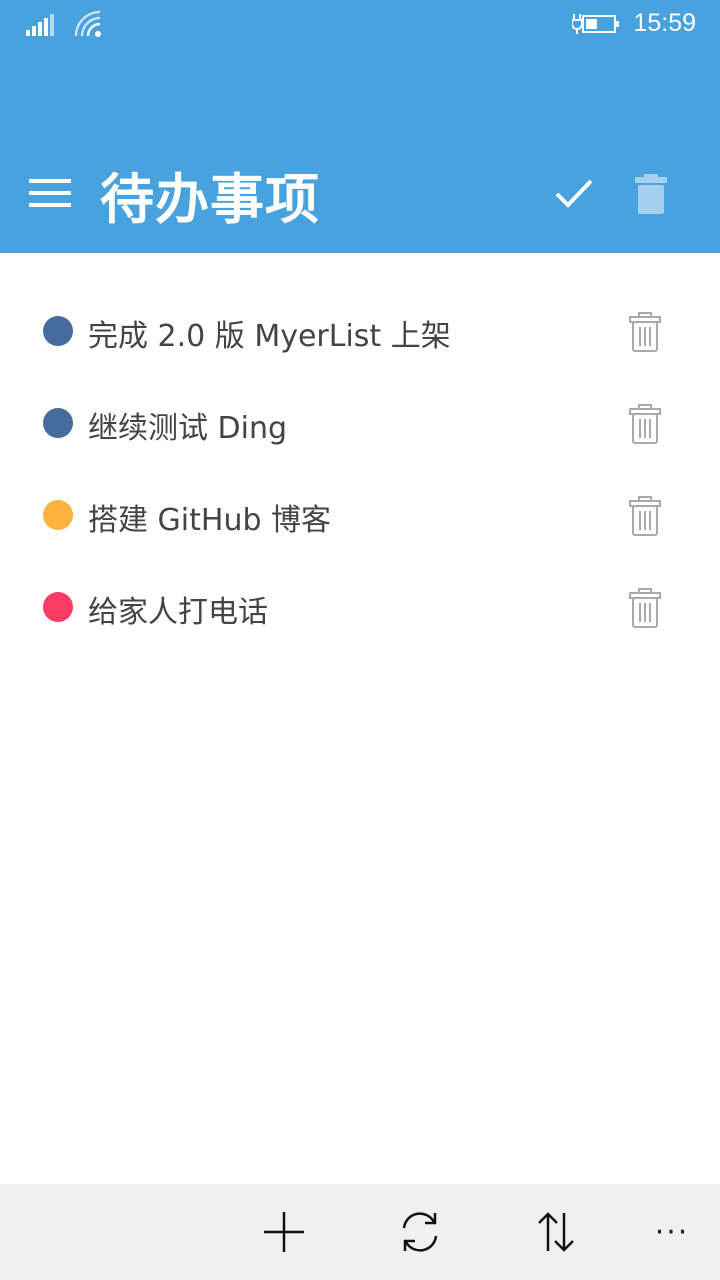 The image size is (720, 1280). Describe the element at coordinates (664, 23) in the screenshot. I see `status-time: 15:59` at that location.